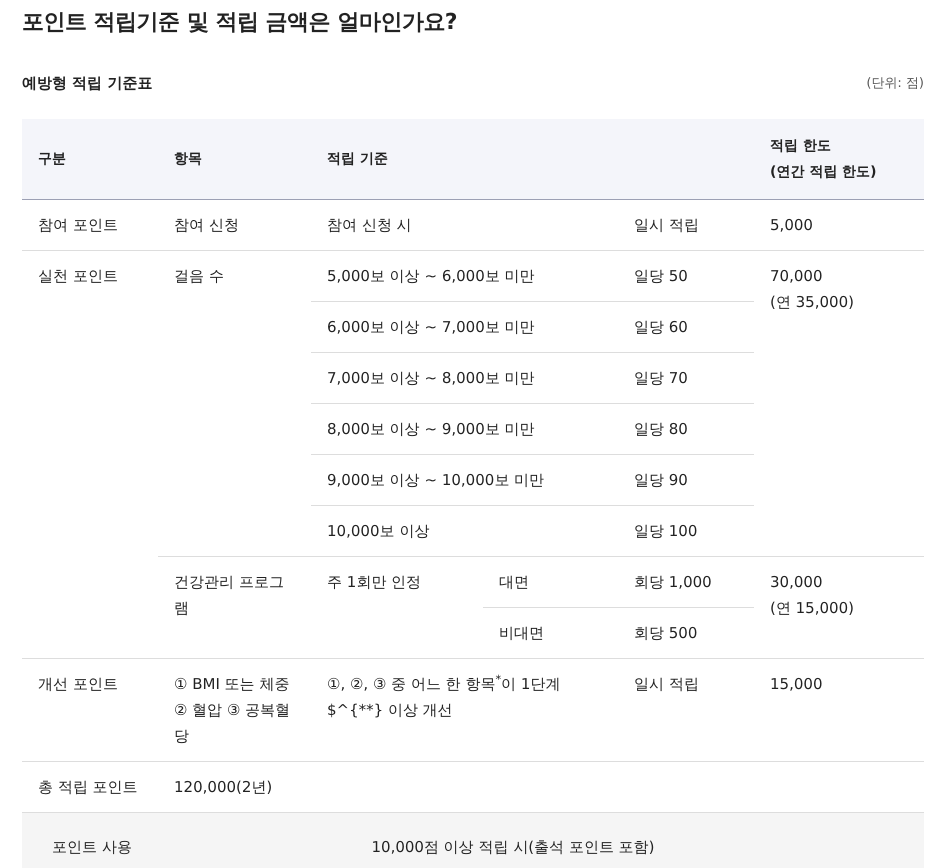 The height and width of the screenshot is (868, 946). What do you see at coordinates (234, 158) in the screenshot?
I see `column-header: 항목` at bounding box center [234, 158].